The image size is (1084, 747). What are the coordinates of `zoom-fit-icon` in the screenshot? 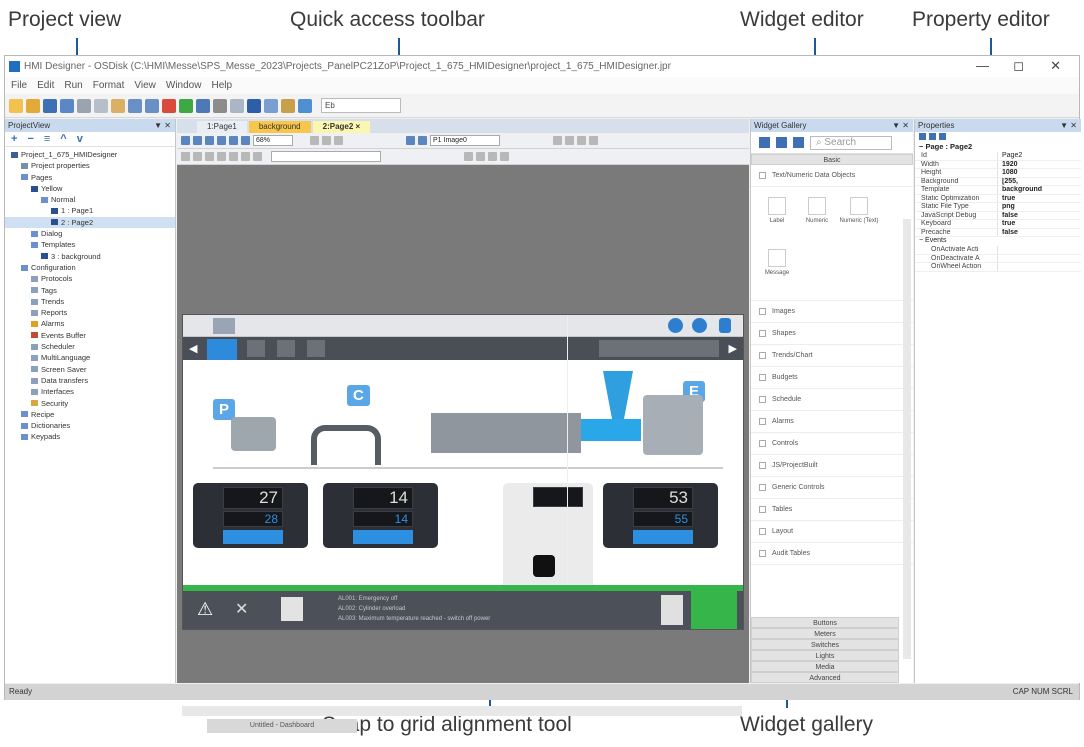 It's located at (209, 140).